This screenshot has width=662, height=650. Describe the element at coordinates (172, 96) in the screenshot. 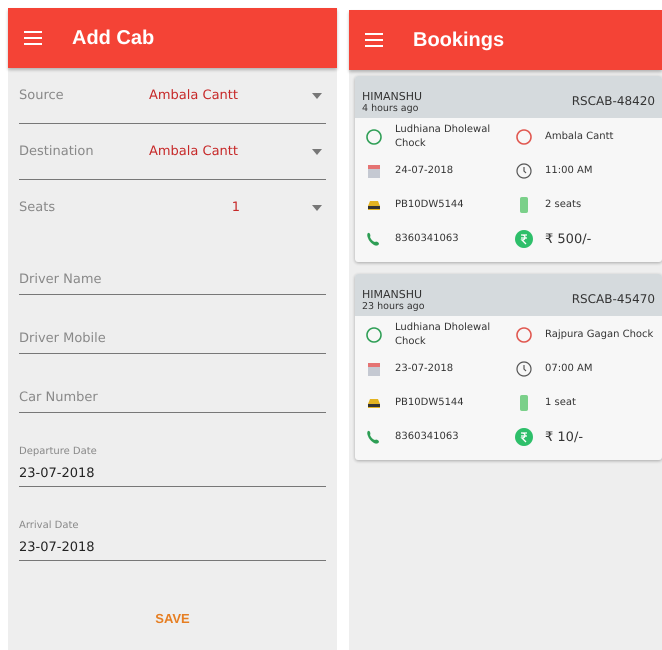

I see `dropdown-field: Source Ambala Cantt` at that location.